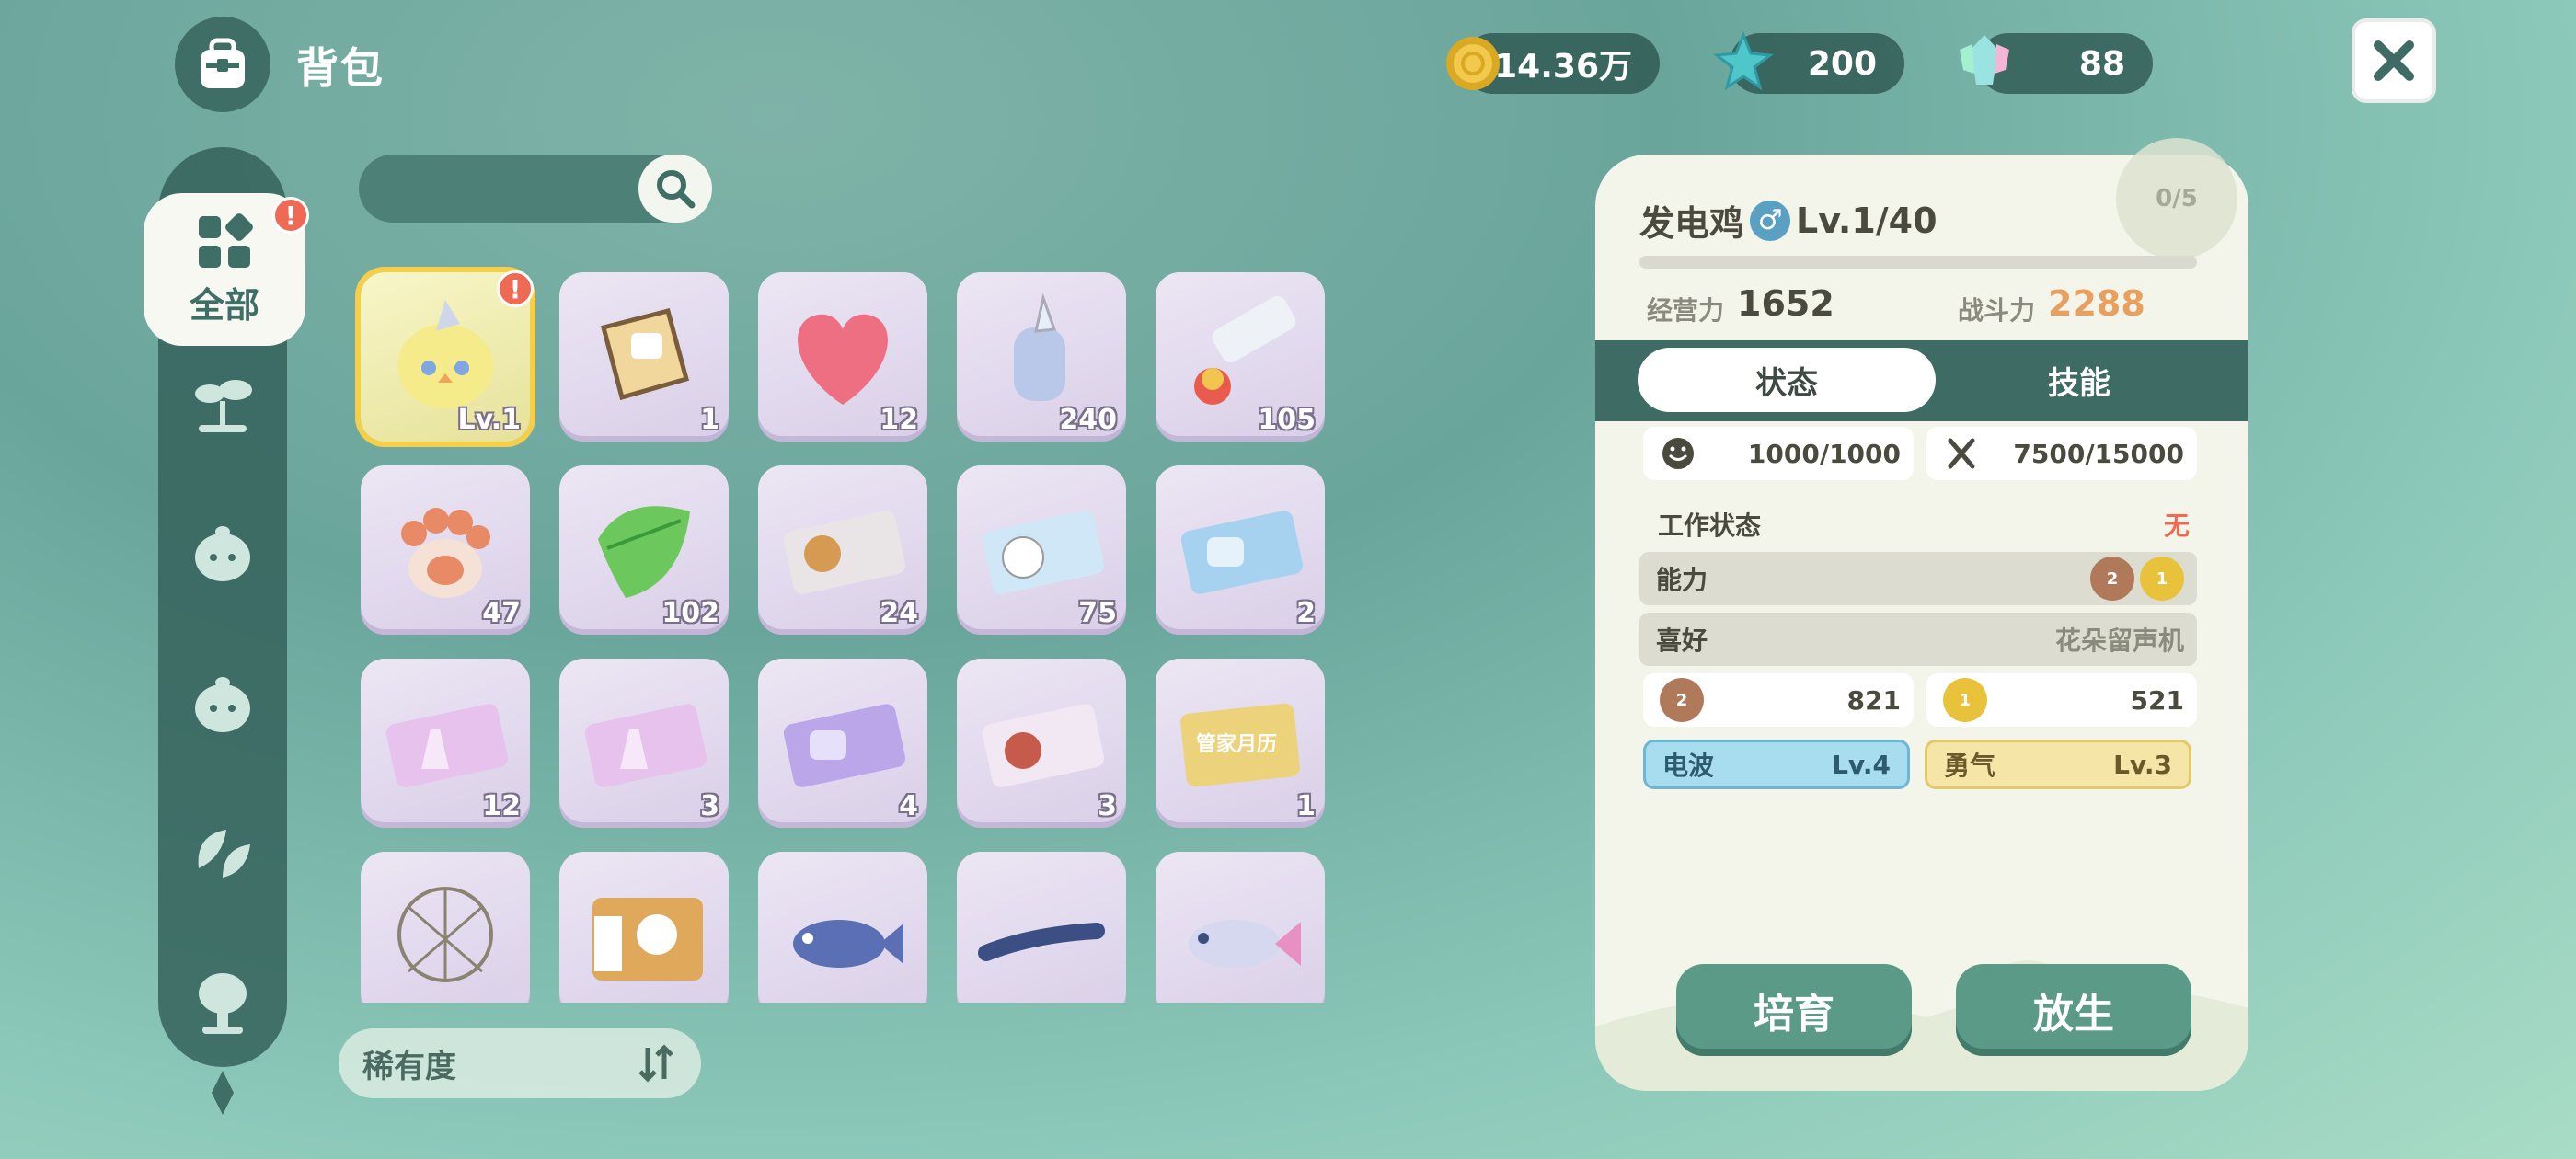 Image resolution: width=2576 pixels, height=1159 pixels. What do you see at coordinates (1682, 580) in the screenshot?
I see `ability-label: 能力` at bounding box center [1682, 580].